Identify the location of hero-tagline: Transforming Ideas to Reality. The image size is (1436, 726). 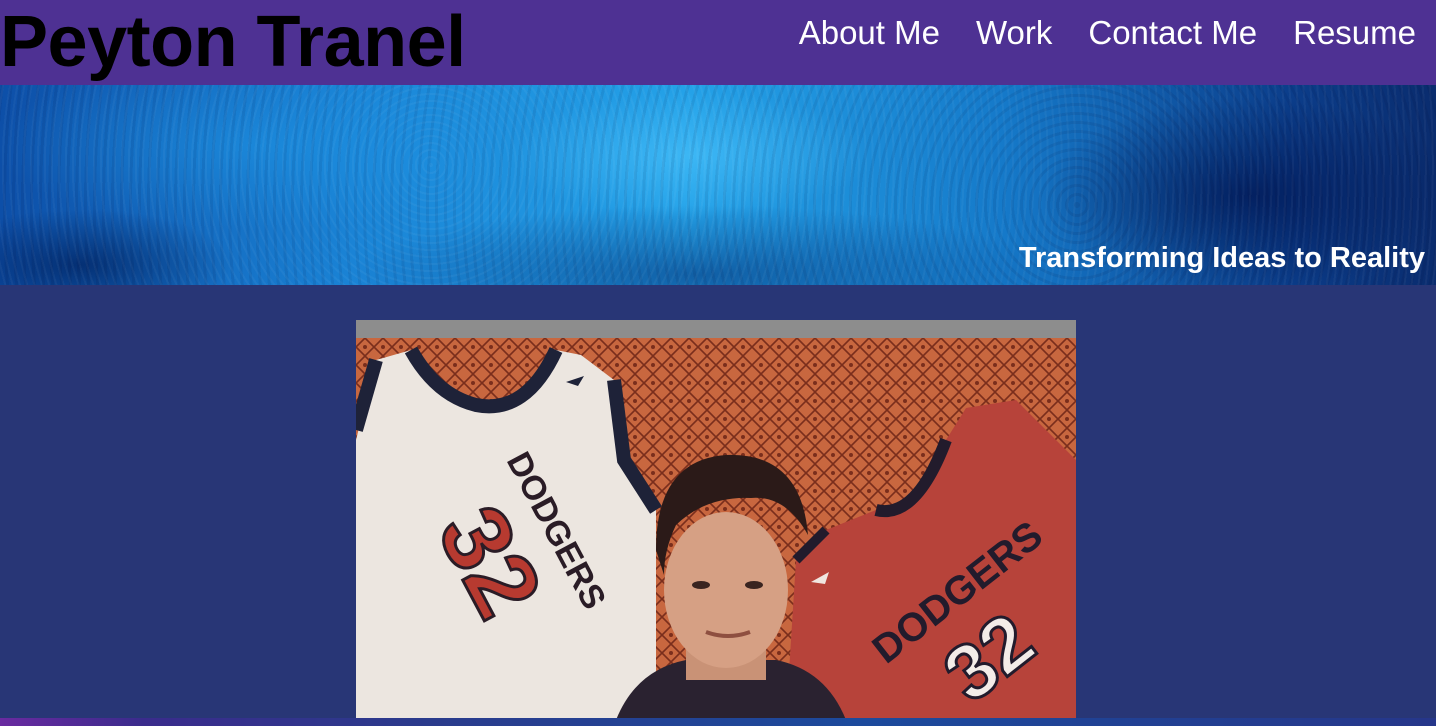
(1221, 258).